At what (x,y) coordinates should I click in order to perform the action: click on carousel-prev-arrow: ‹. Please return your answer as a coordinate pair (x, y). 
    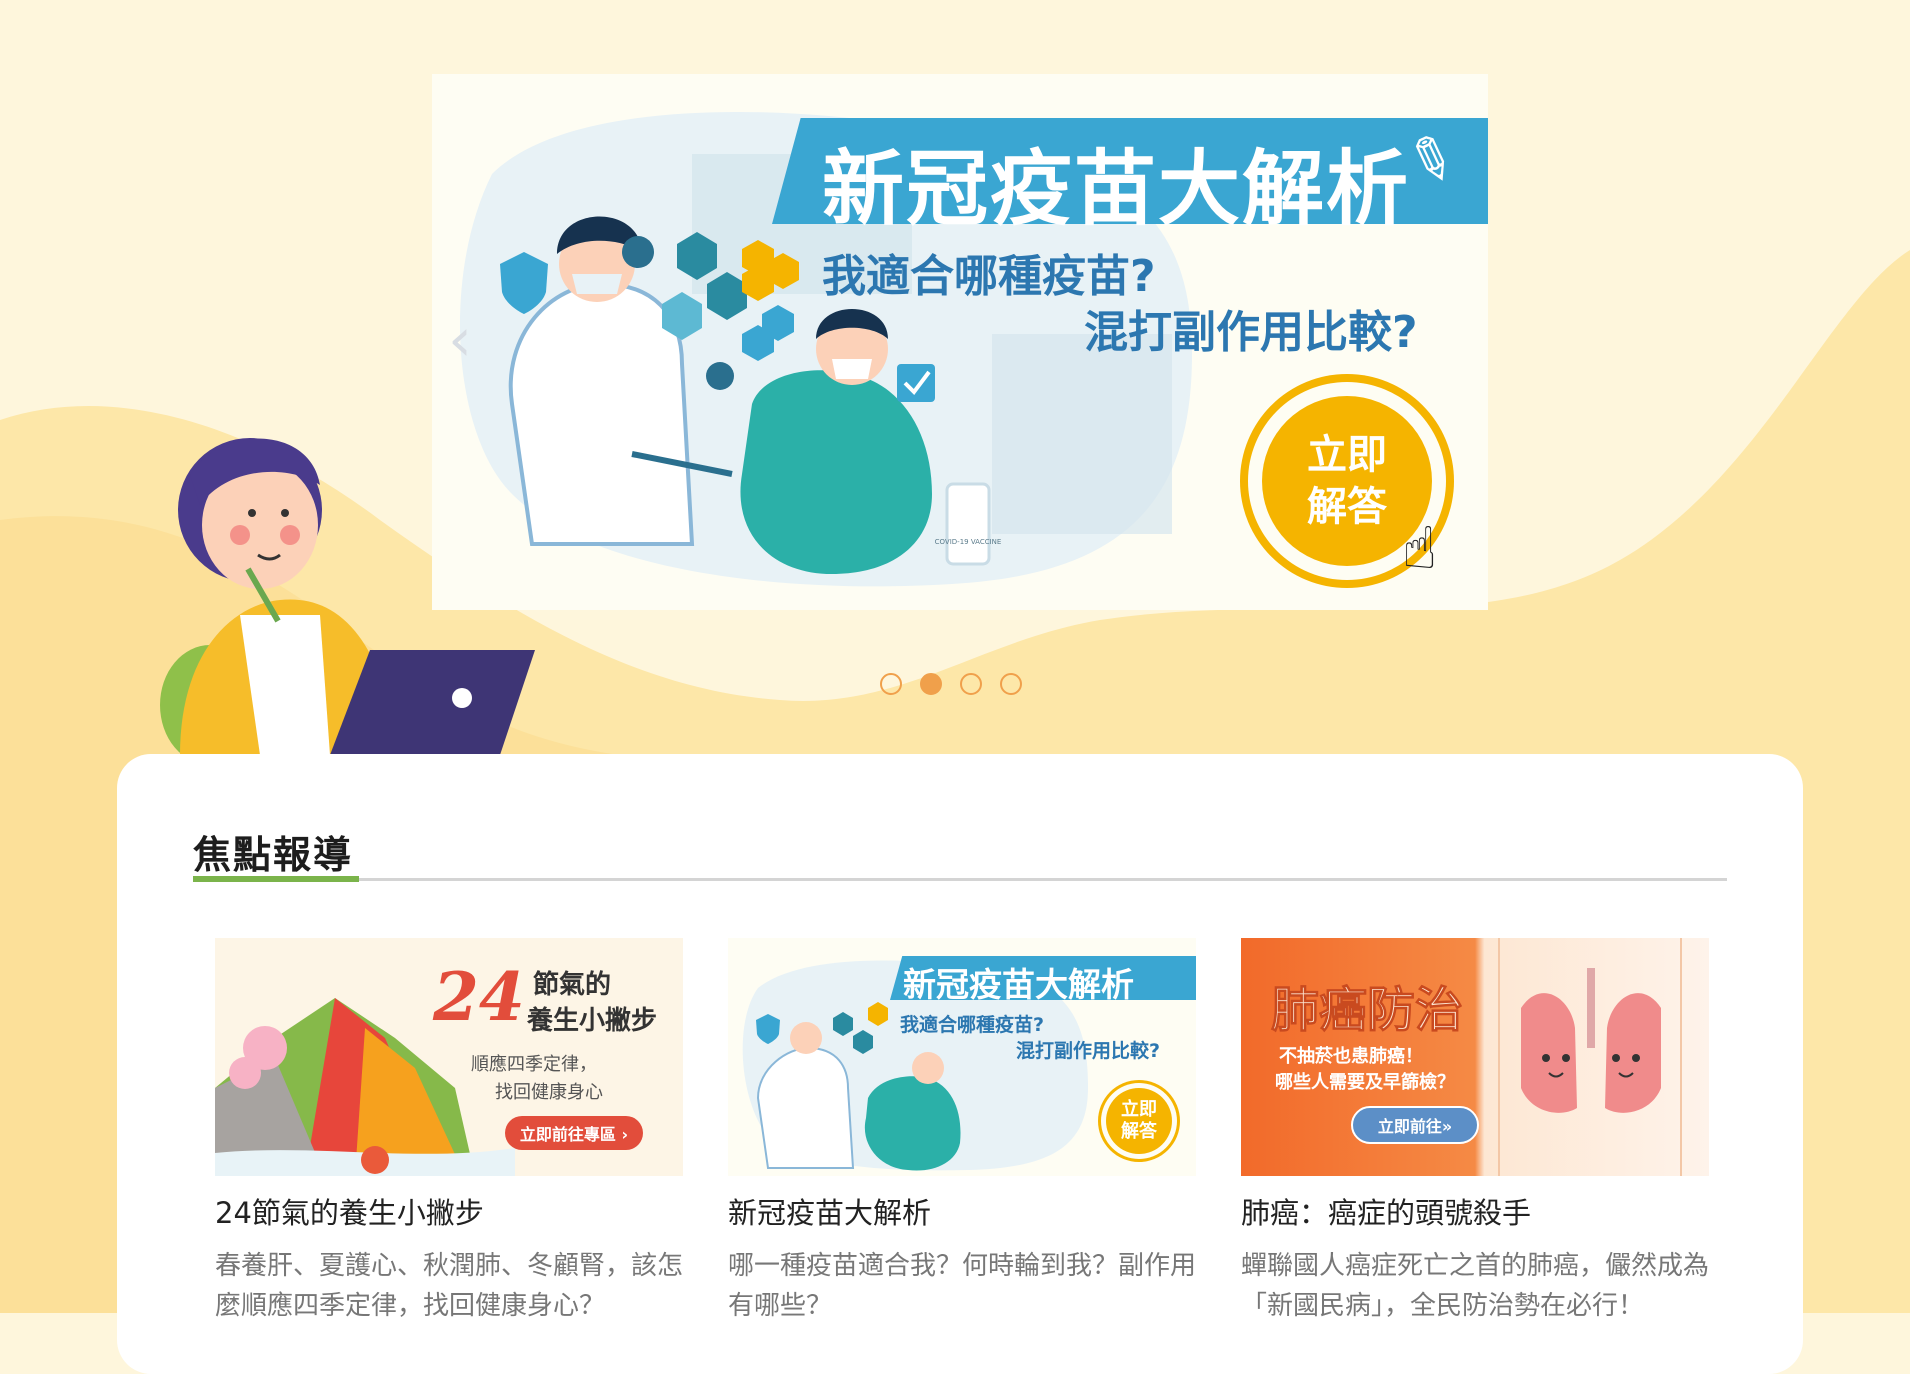
    Looking at the image, I should click on (460, 340).